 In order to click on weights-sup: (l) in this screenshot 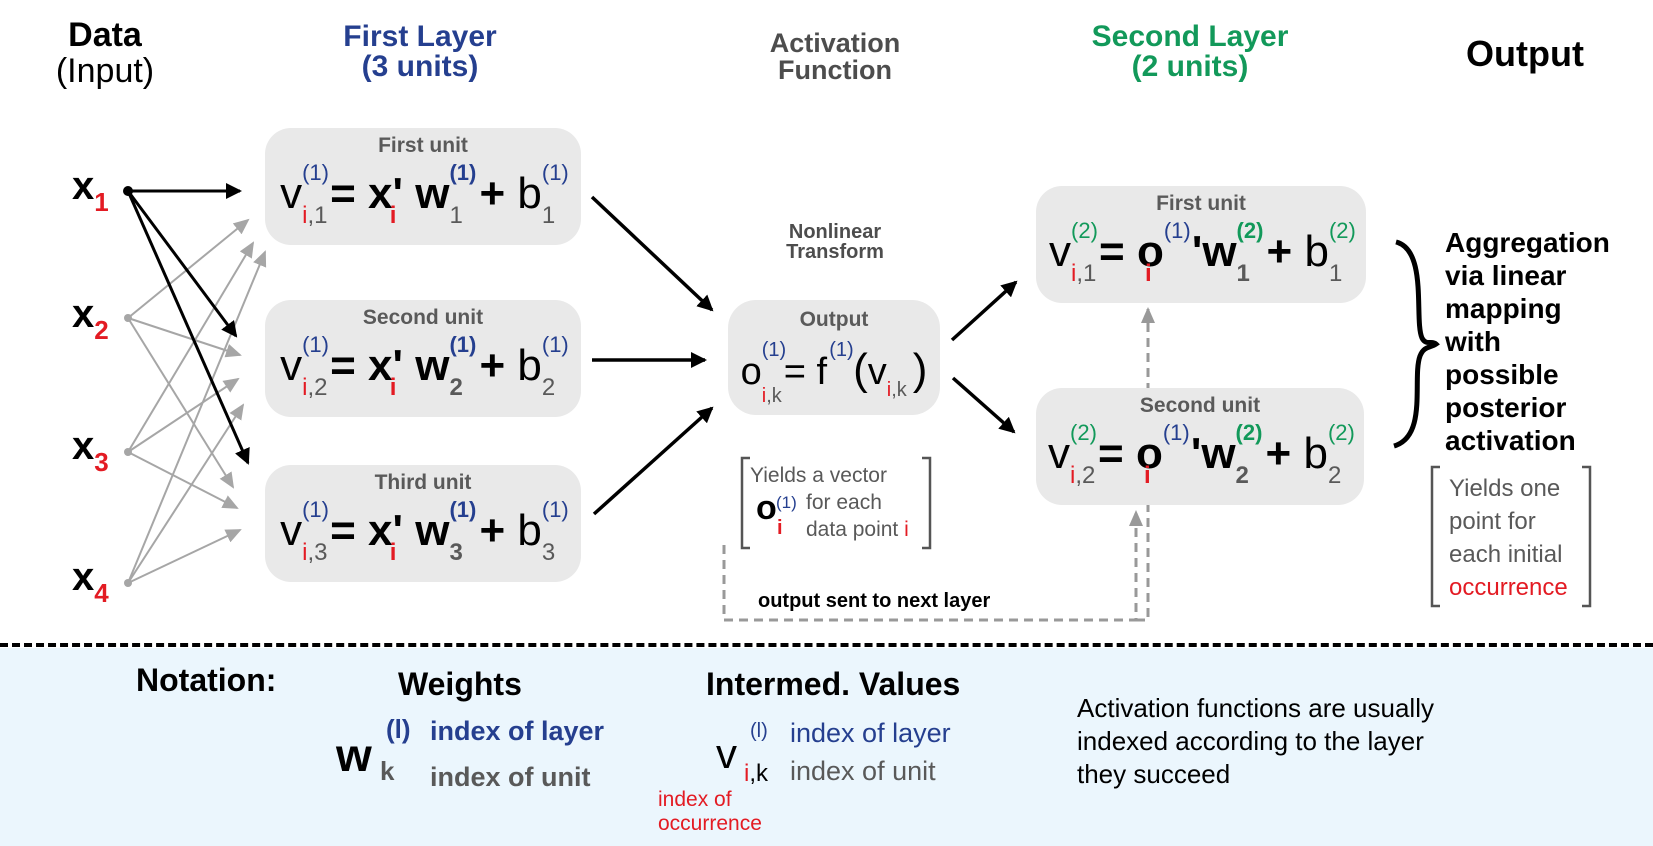, I will do `click(398, 729)`.